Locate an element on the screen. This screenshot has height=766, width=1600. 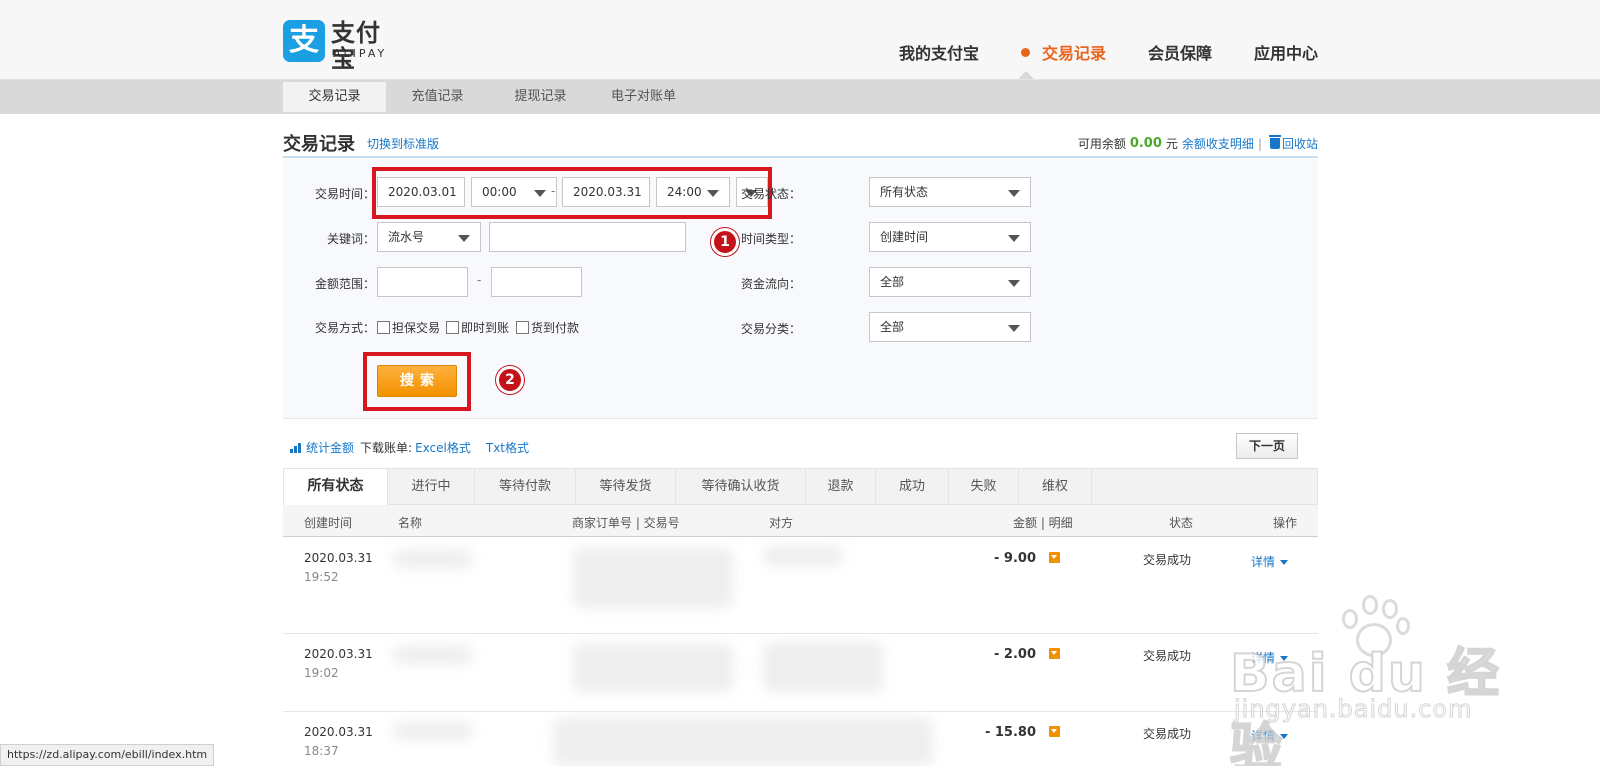
keyword-input is located at coordinates (587, 237).